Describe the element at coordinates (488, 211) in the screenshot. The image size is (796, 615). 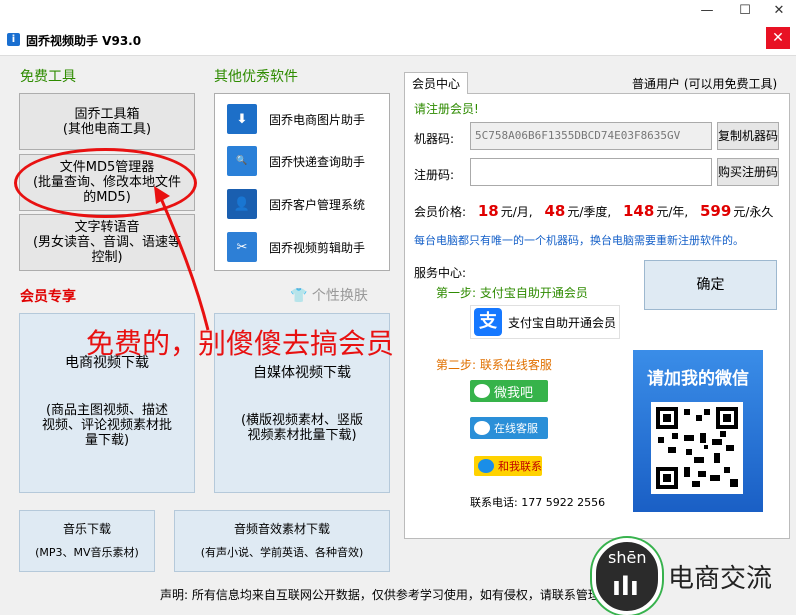
I see `price-month: 18` at that location.